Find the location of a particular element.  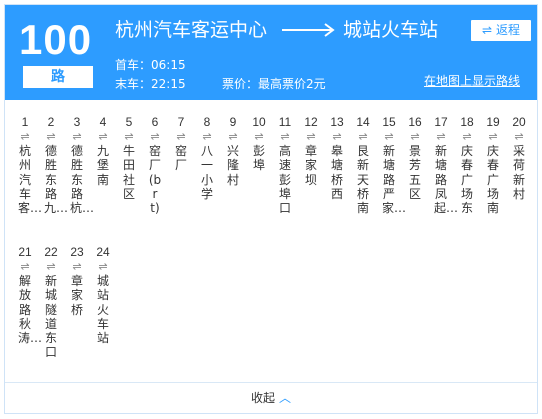

stop-name: 采荷新村 is located at coordinates (518, 172).